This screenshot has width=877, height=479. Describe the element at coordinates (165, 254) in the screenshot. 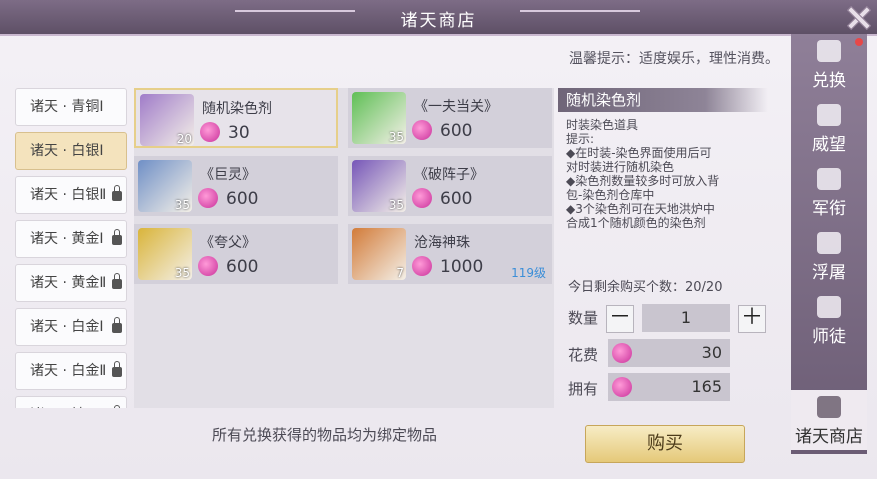

I see `scroll-yellow-icon: 35` at that location.